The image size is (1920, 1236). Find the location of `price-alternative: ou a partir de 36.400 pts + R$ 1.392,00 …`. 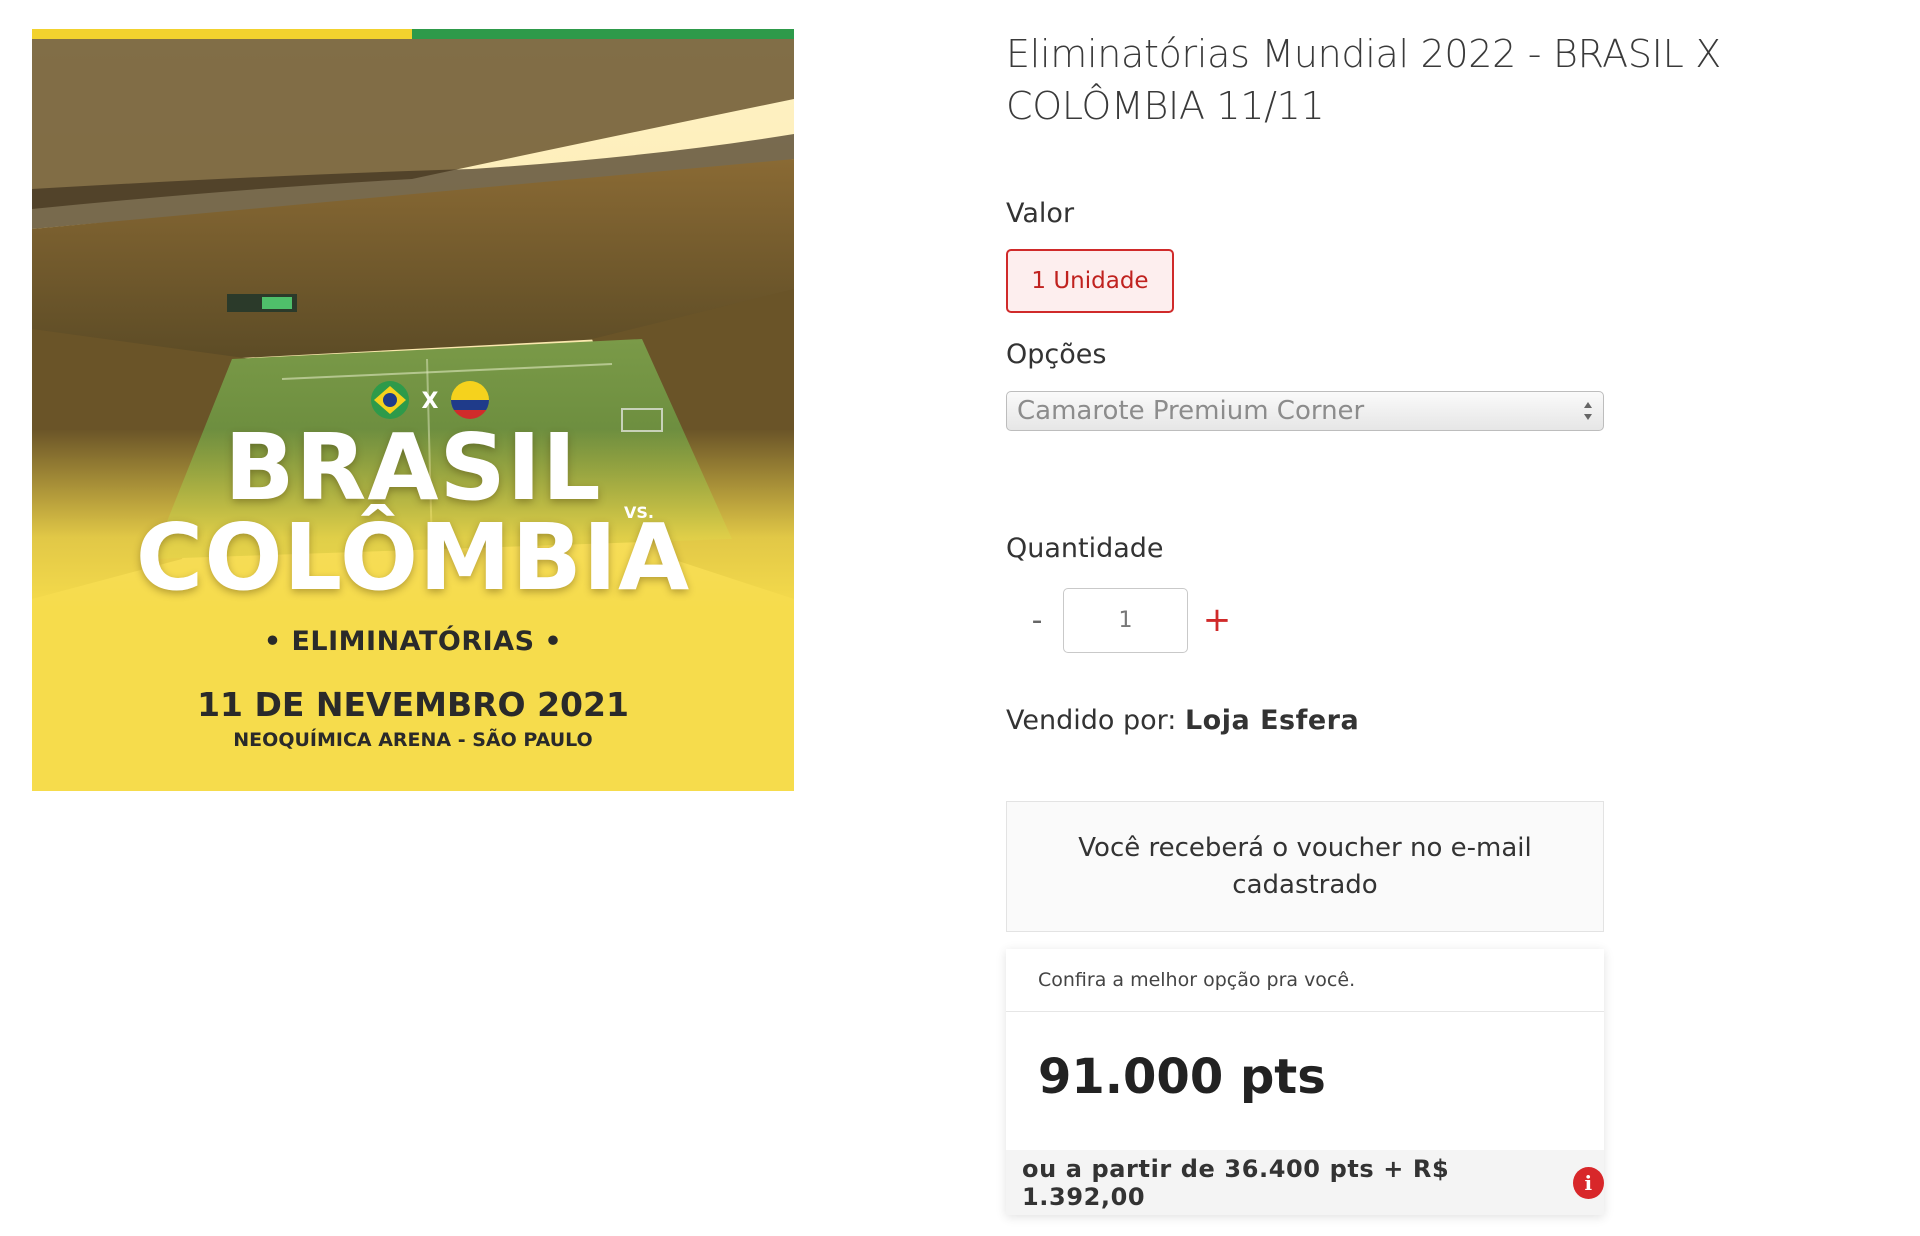

price-alternative: ou a partir de 36.400 pts + R$ 1.392,00 … is located at coordinates (1305, 1182).